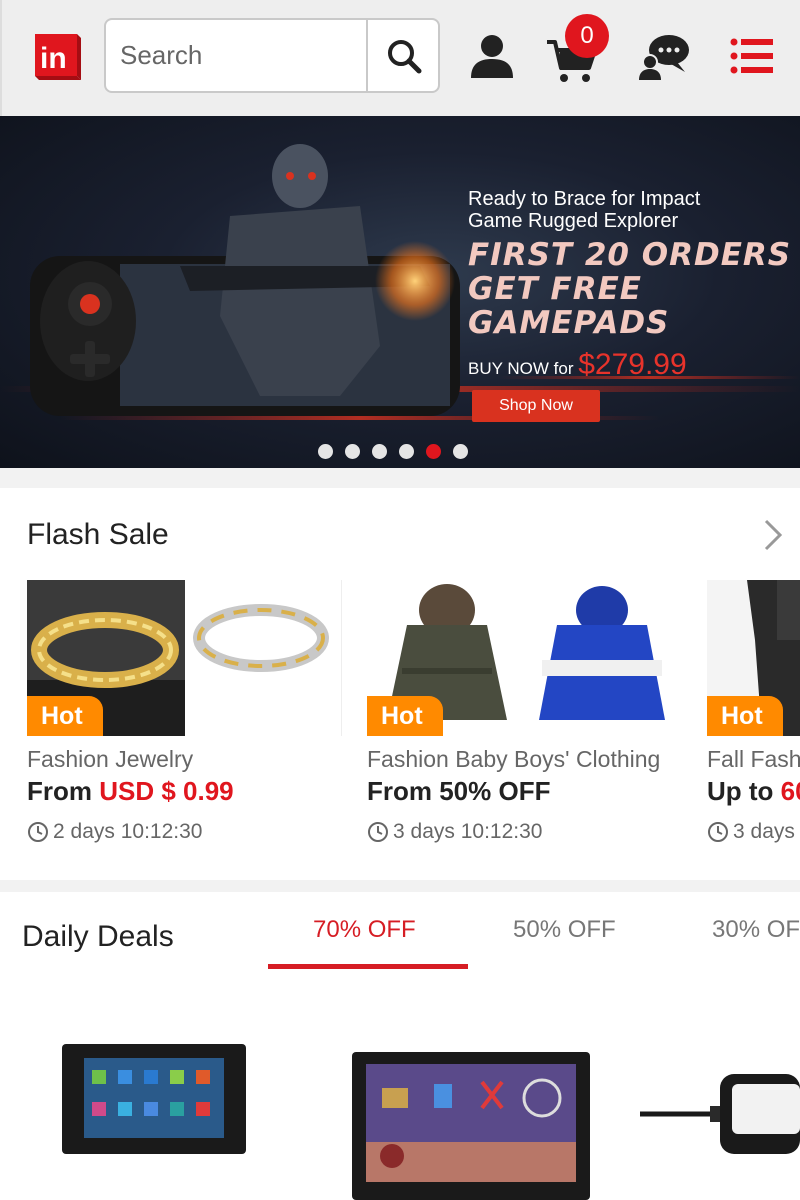 The width and height of the screenshot is (800, 1200). Describe the element at coordinates (523, 368) in the screenshot. I see `banner-buy-label: BUY NOW for` at that location.